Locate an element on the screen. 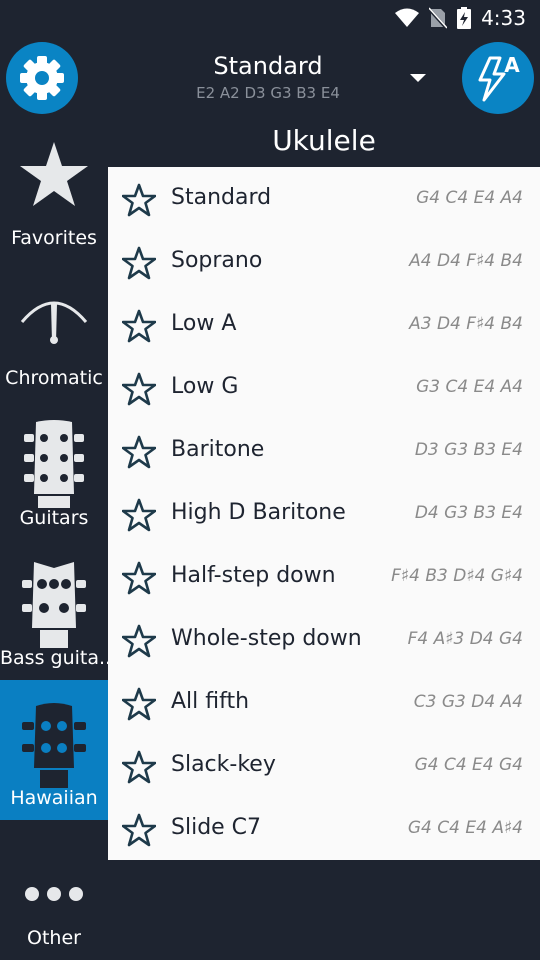 The width and height of the screenshot is (540, 960). tuning-name: Slack-key is located at coordinates (223, 764).